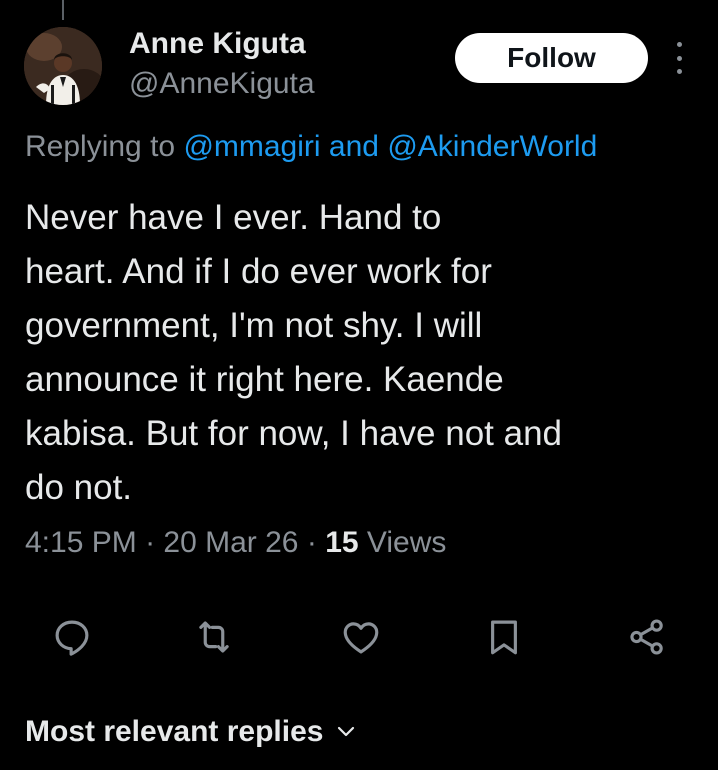 Image resolution: width=718 pixels, height=770 pixels. I want to click on mention-link: @mmagiri, so click(251, 146).